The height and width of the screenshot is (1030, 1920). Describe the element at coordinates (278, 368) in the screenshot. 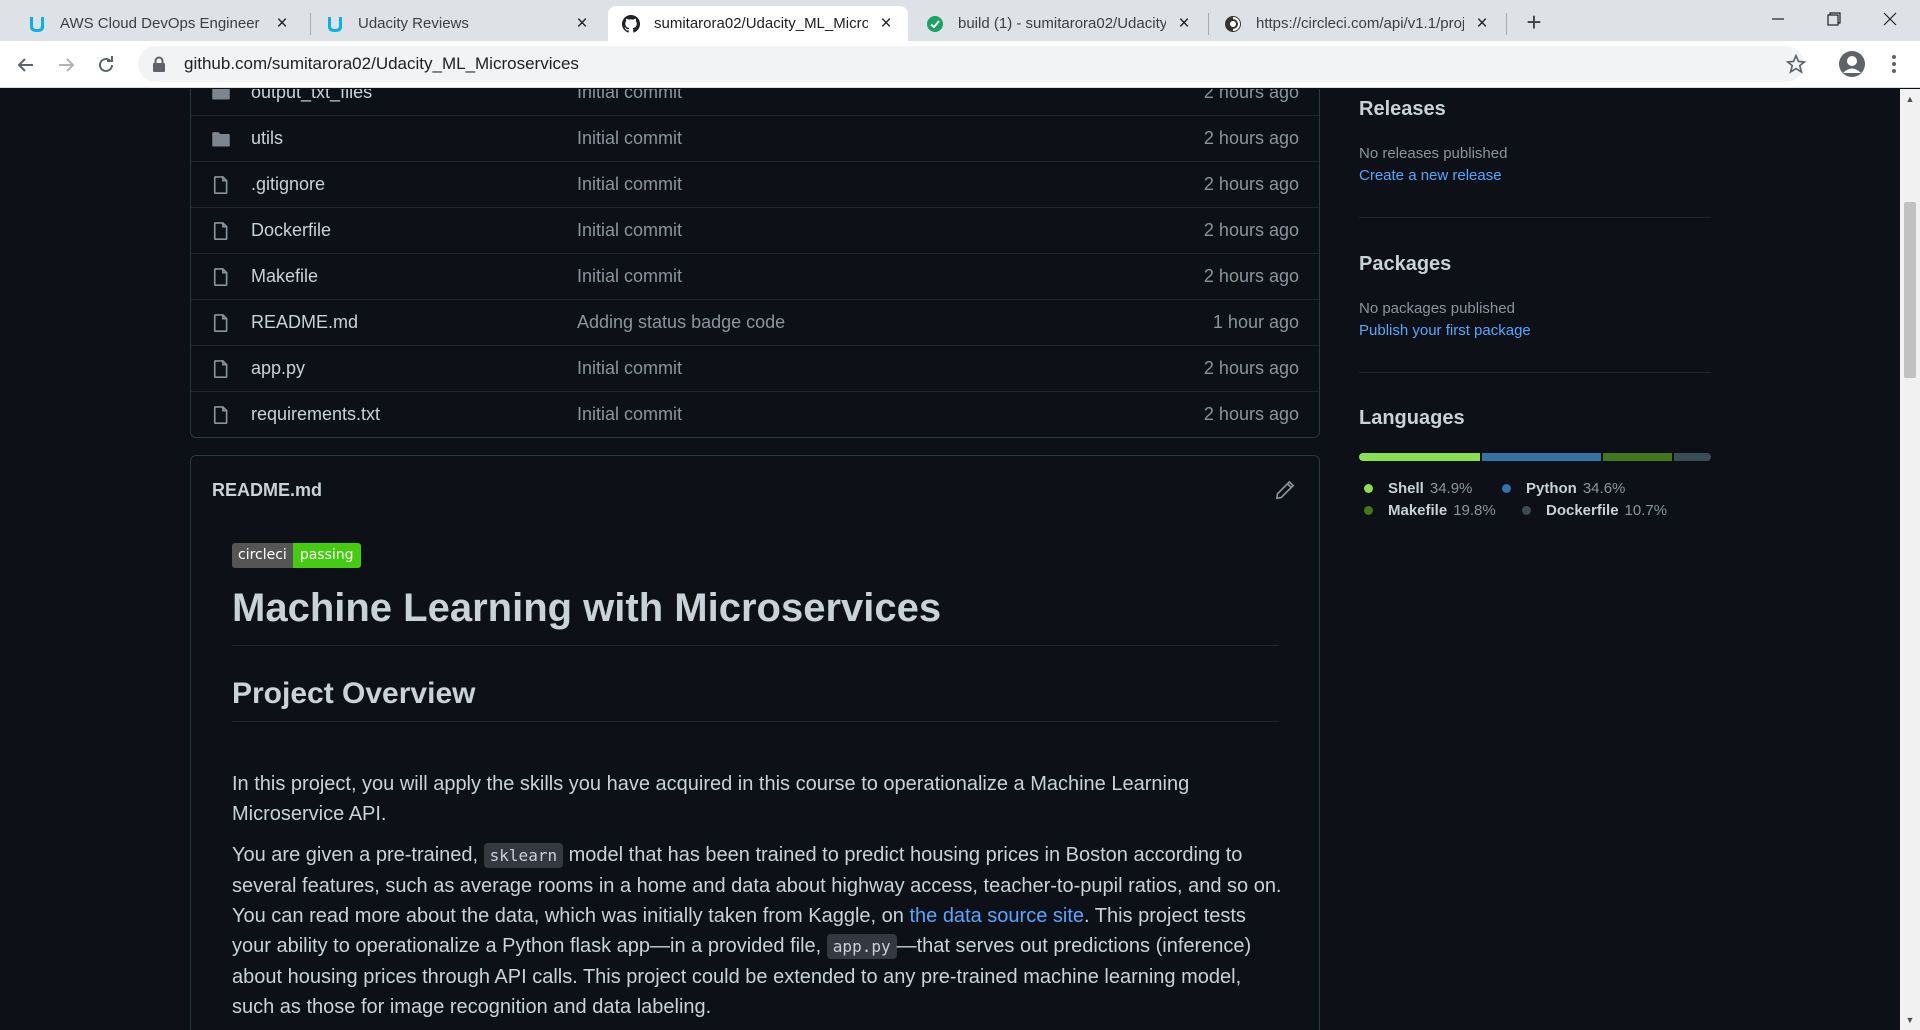

I see `file-name: app.py` at that location.